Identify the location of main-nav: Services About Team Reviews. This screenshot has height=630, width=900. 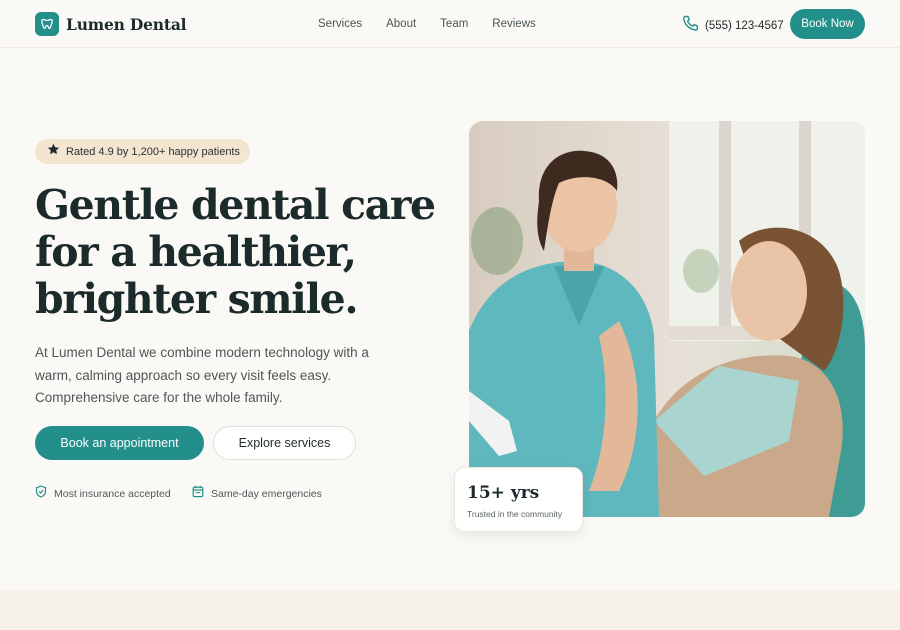
(439, 24).